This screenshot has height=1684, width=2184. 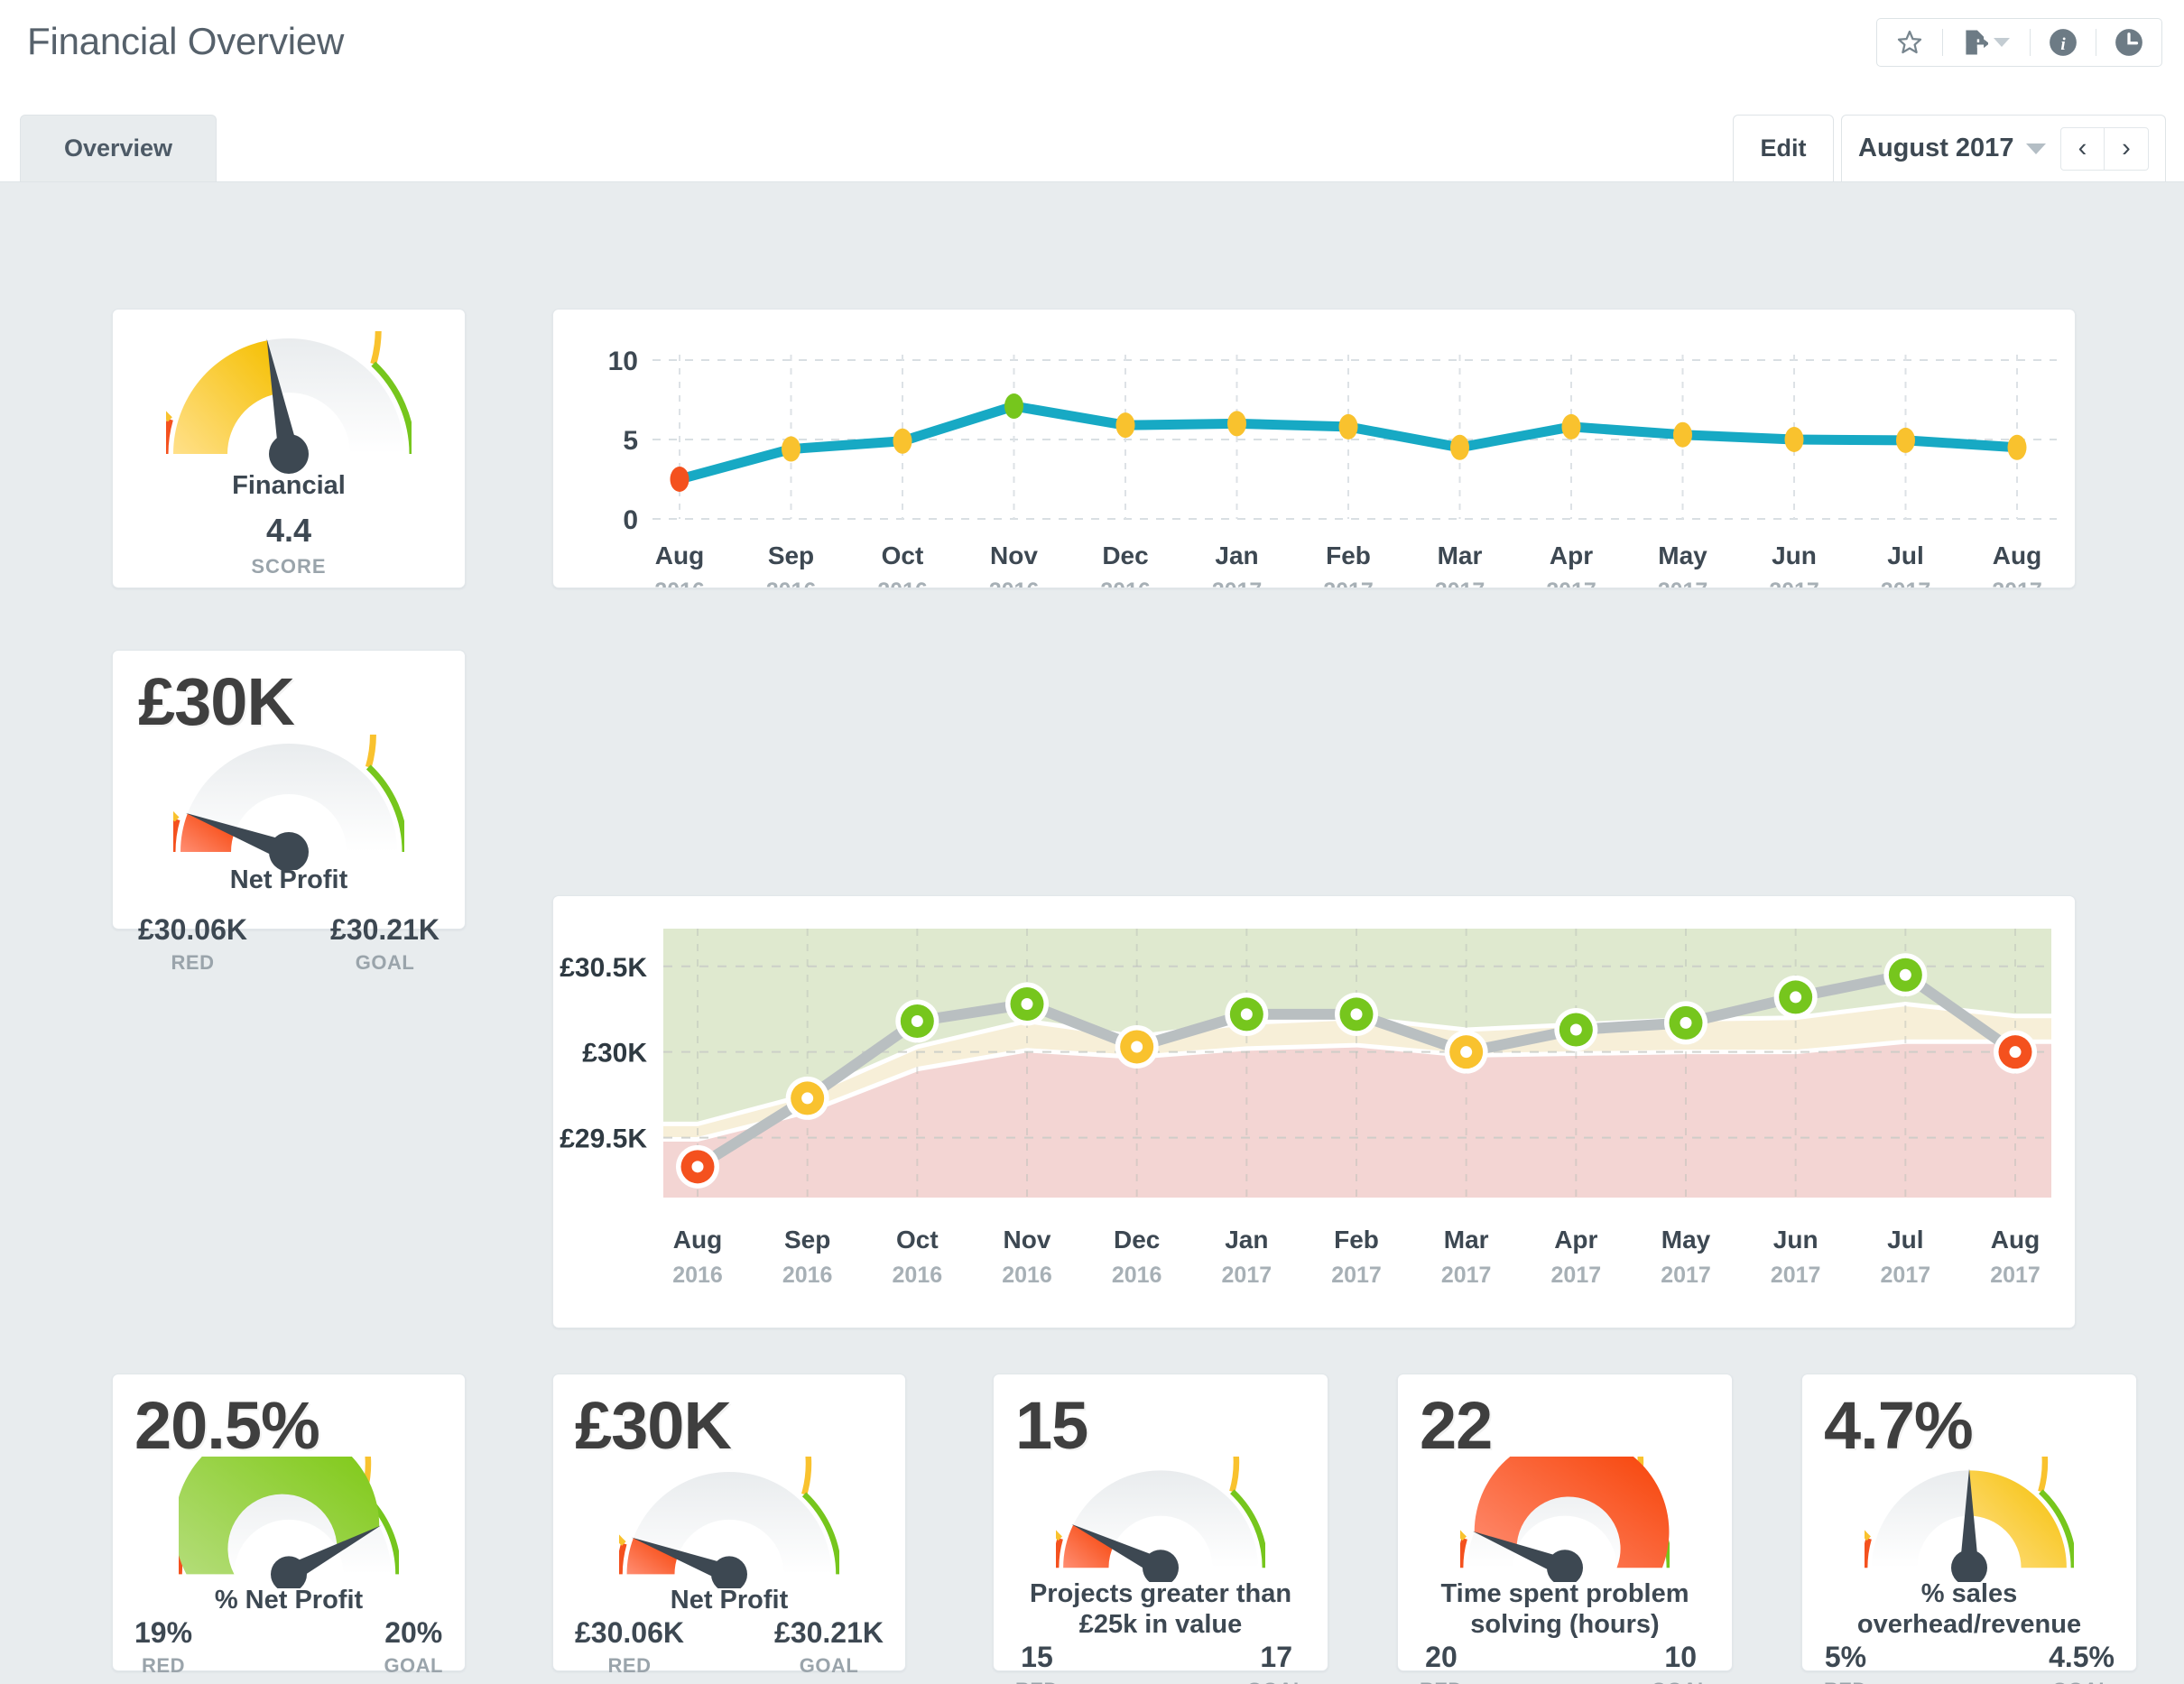 What do you see at coordinates (603, 968) in the screenshot?
I see `svg-text: £30.5K` at bounding box center [603, 968].